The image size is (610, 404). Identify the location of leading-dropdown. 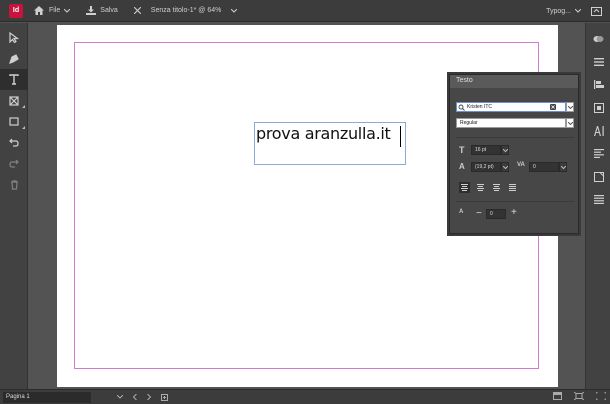
(505, 167).